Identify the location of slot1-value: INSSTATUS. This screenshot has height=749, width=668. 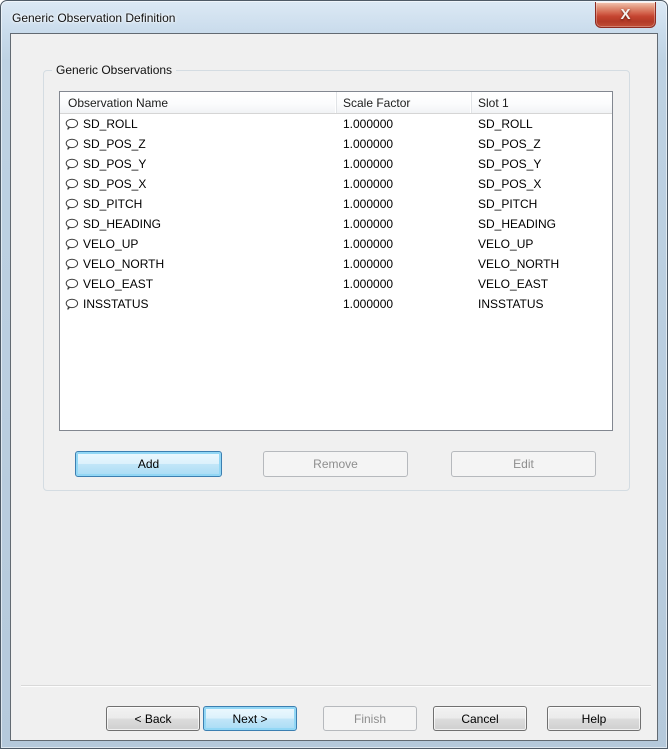
(511, 304).